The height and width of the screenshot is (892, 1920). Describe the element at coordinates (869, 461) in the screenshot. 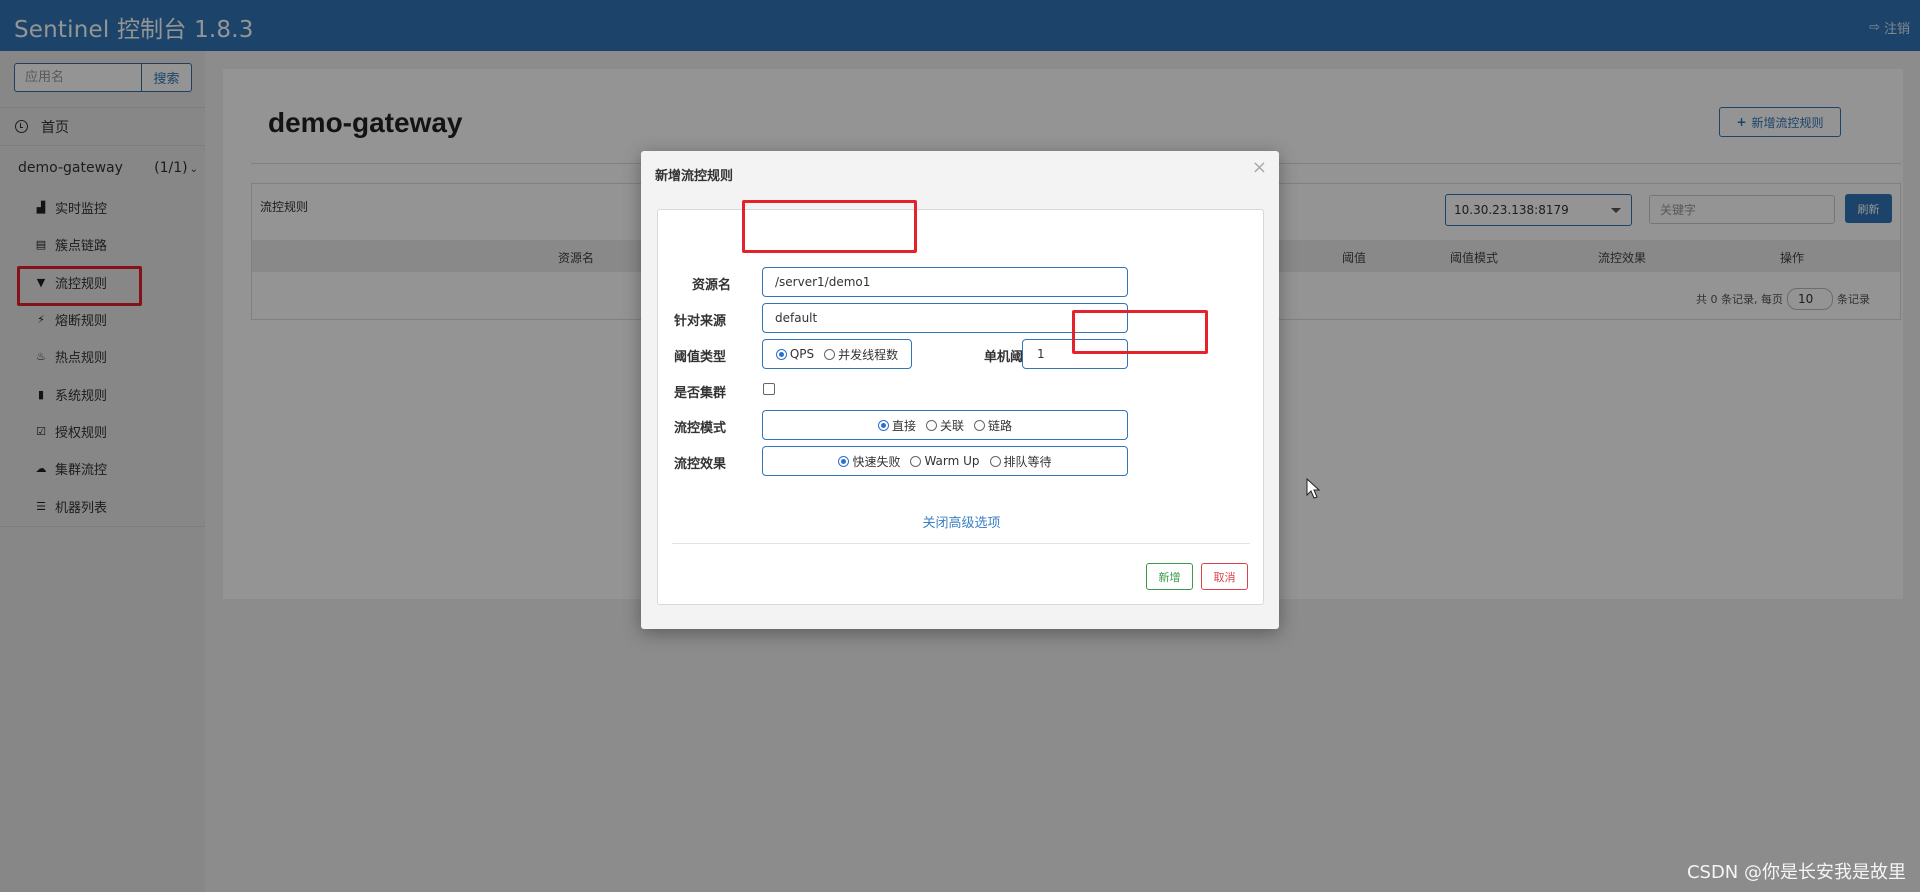

I see `effect-fast-fail: 快速失败` at that location.